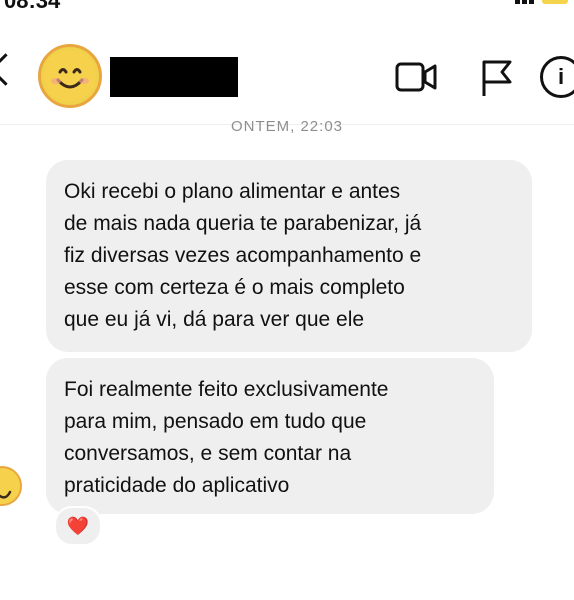 The image size is (574, 600). I want to click on contact-avatar, so click(70, 76).